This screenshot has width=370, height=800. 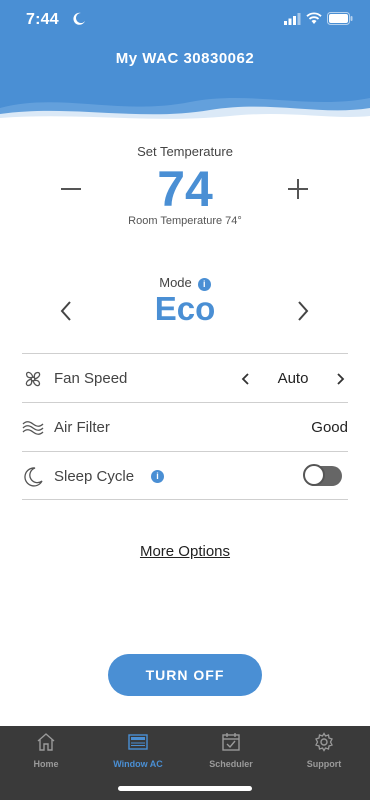 What do you see at coordinates (138, 742) in the screenshot?
I see `window-ac-icon` at bounding box center [138, 742].